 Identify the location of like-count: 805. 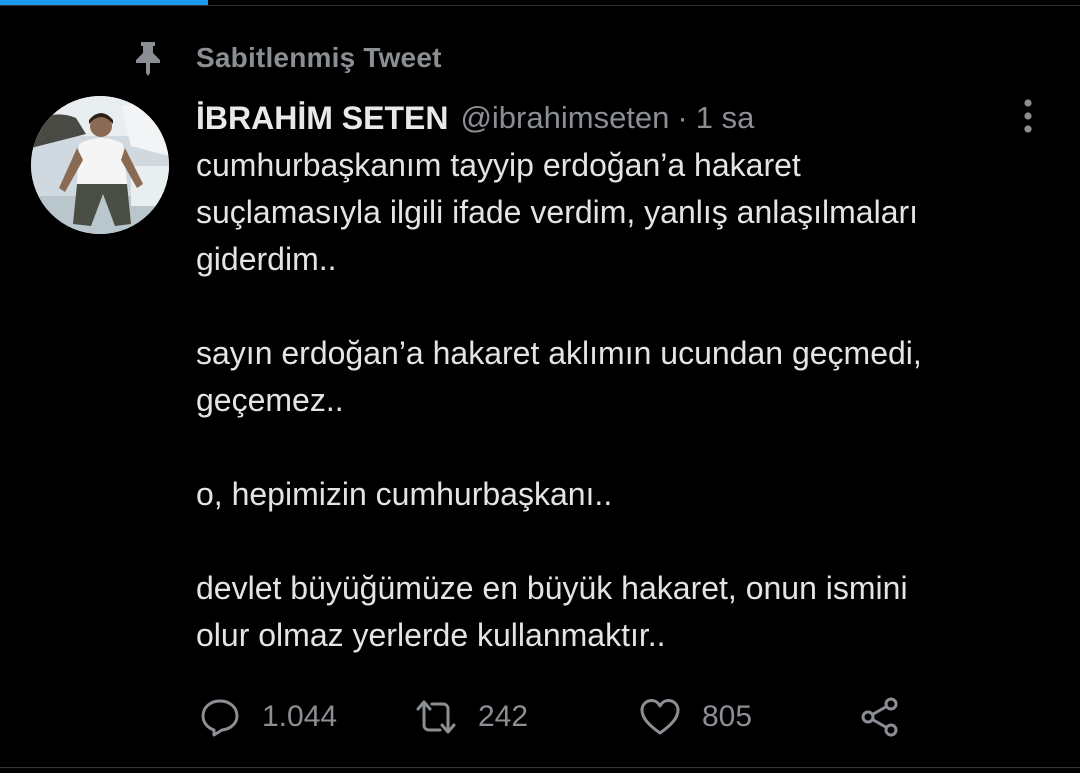
(727, 716).